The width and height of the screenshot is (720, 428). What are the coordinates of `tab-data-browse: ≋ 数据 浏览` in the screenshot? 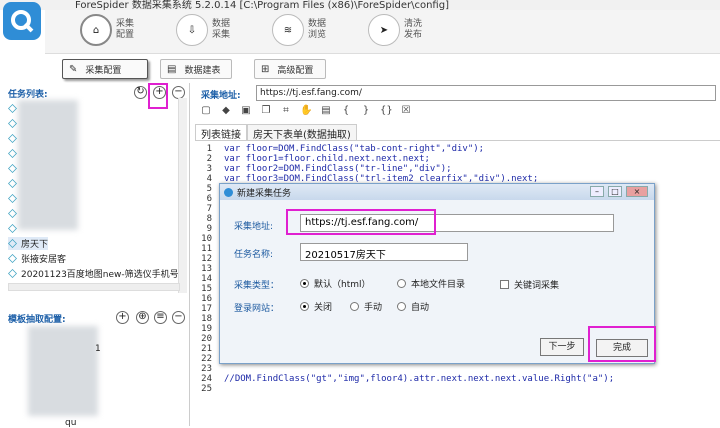 It's located at (302, 30).